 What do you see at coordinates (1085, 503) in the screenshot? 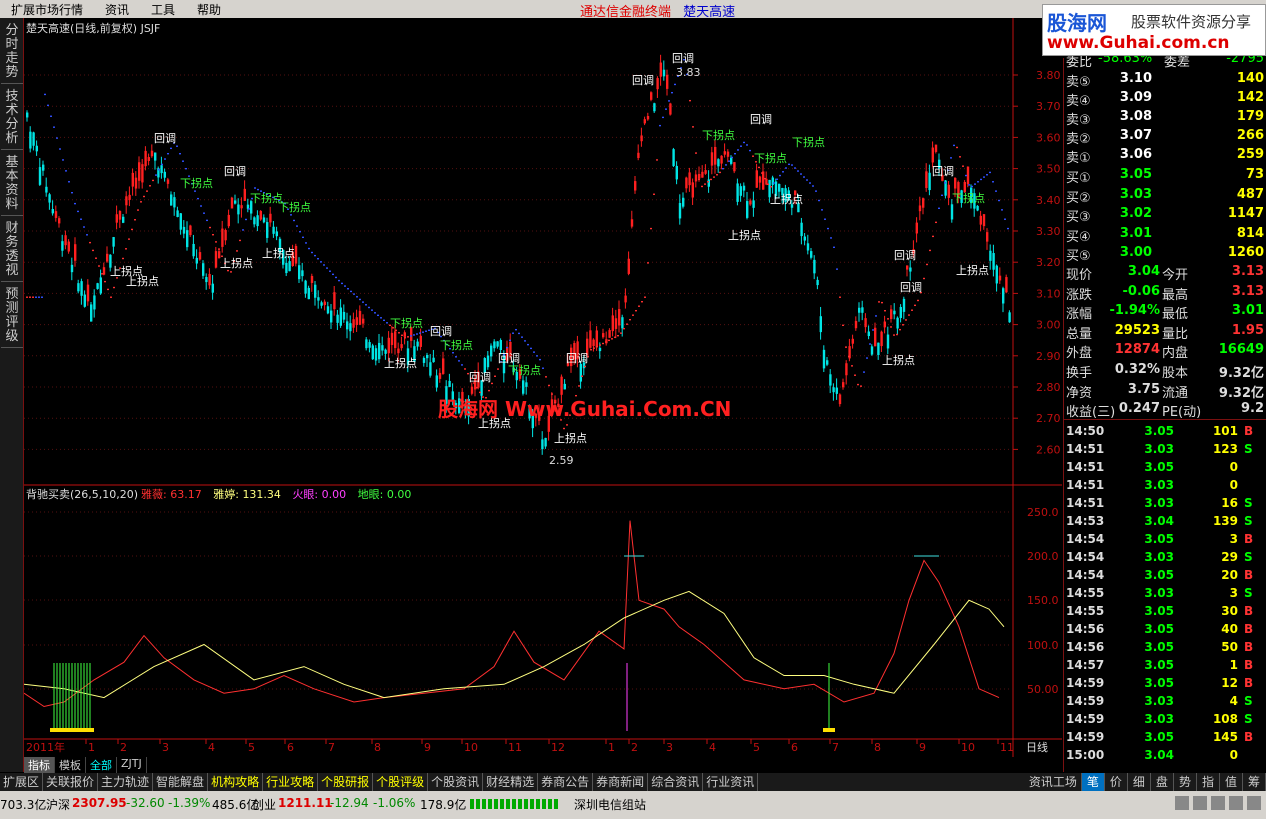
I see `tick-time: 14:51` at bounding box center [1085, 503].